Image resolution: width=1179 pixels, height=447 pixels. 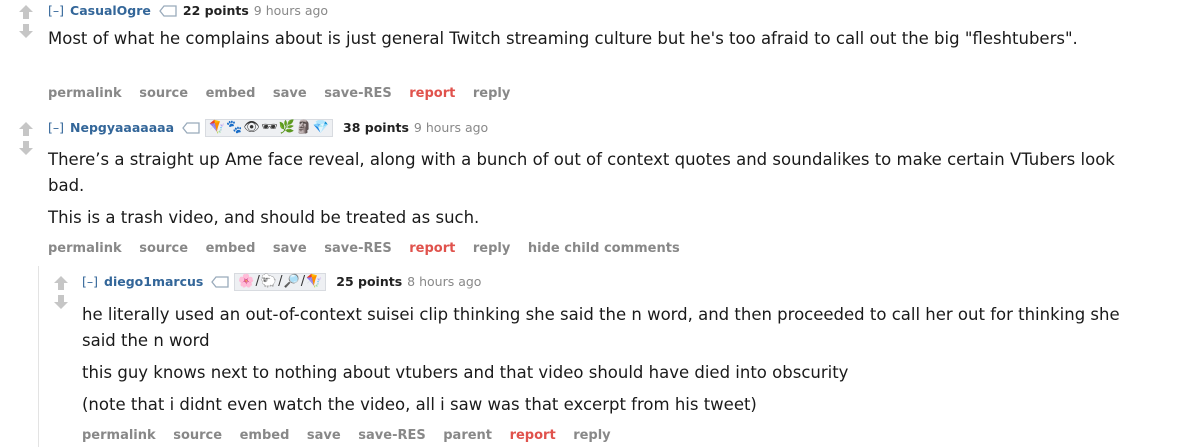 I want to click on flair-emote-icon: 🗿, so click(x=303, y=127).